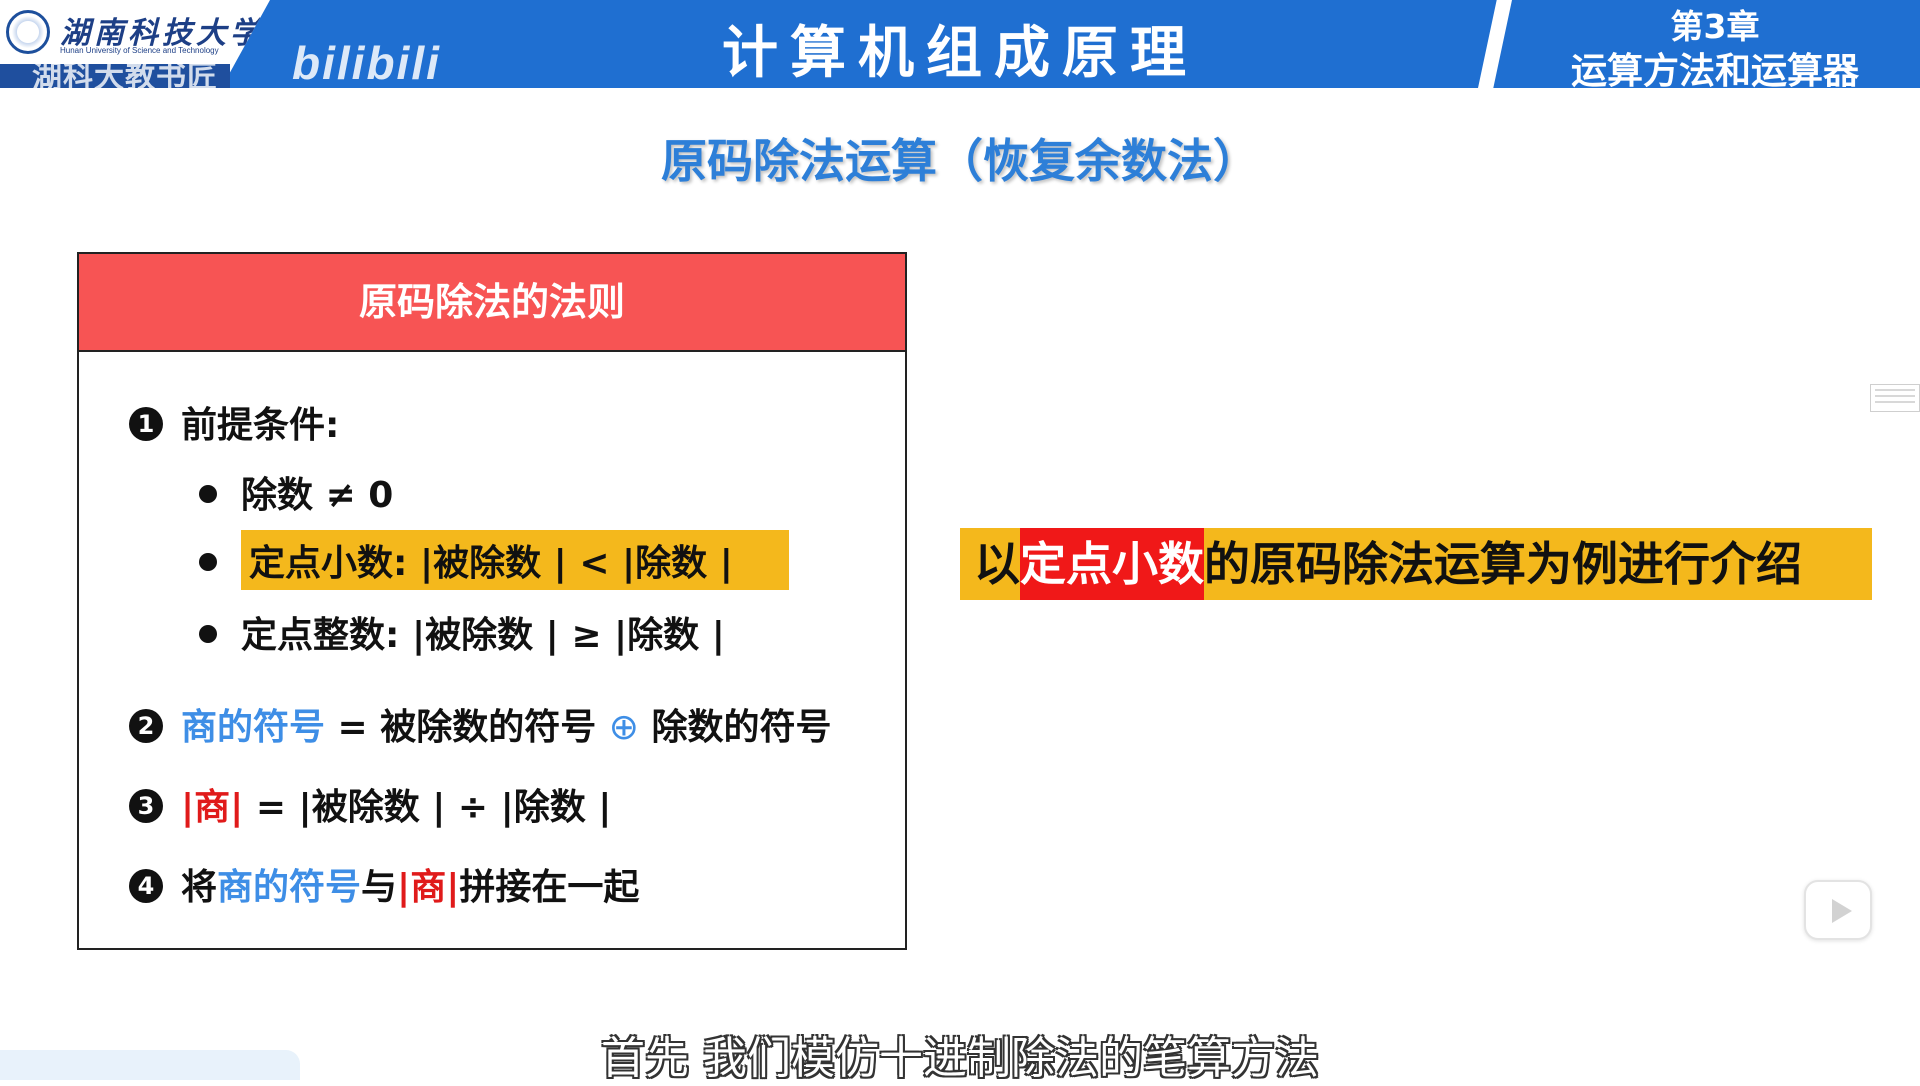  Describe the element at coordinates (199, 887) in the screenshot. I see `rule-4-part1: 将` at that location.